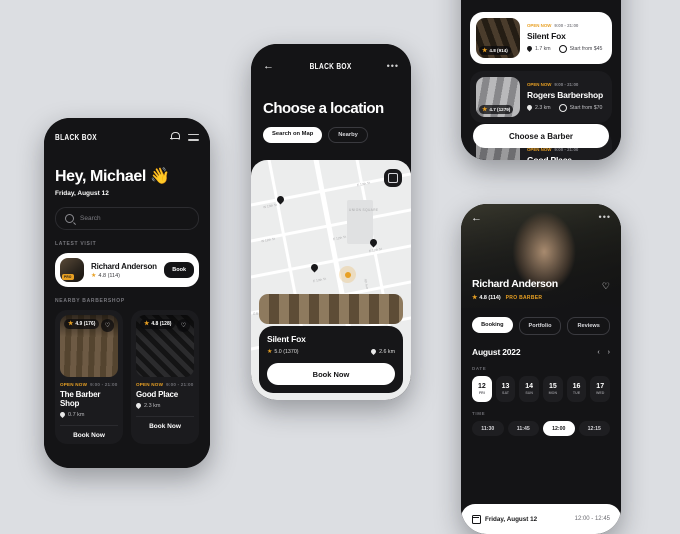 The height and width of the screenshot is (534, 680). Describe the element at coordinates (541, 428) in the screenshot. I see `time-picker: 11:30 11:45 12:00 12:15` at that location.